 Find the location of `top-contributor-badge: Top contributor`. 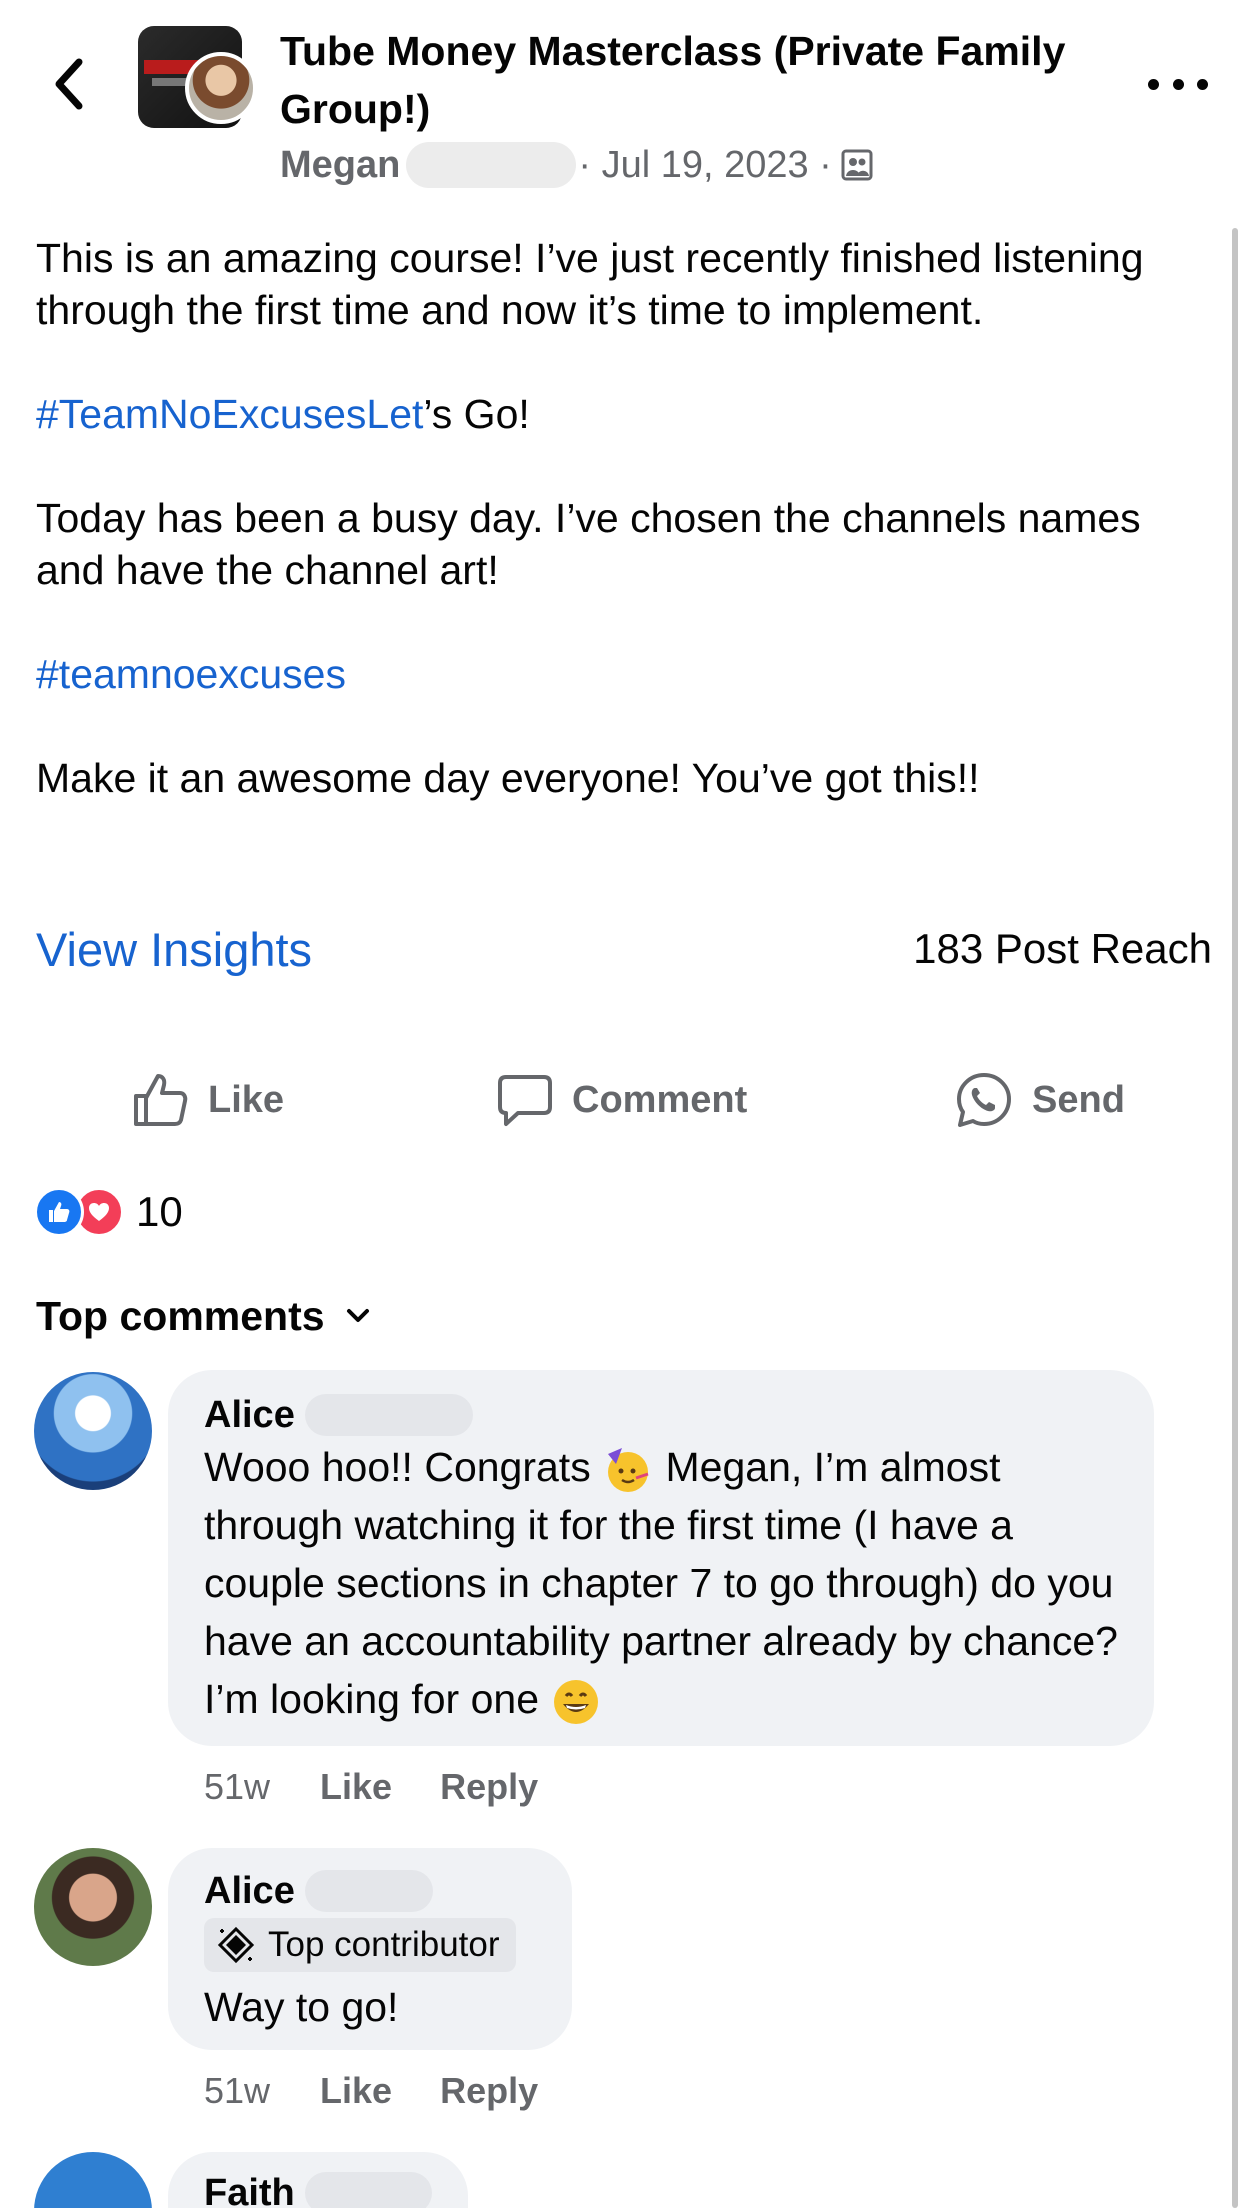

top-contributor-badge: Top contributor is located at coordinates (360, 1945).